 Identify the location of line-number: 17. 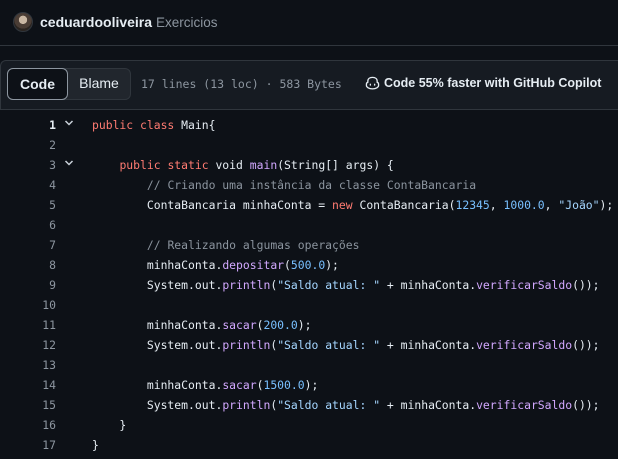
(28, 445).